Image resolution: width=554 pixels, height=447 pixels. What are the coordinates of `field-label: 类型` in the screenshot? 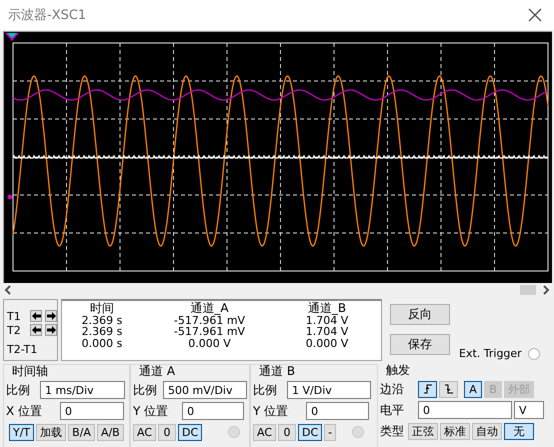 It's located at (392, 431).